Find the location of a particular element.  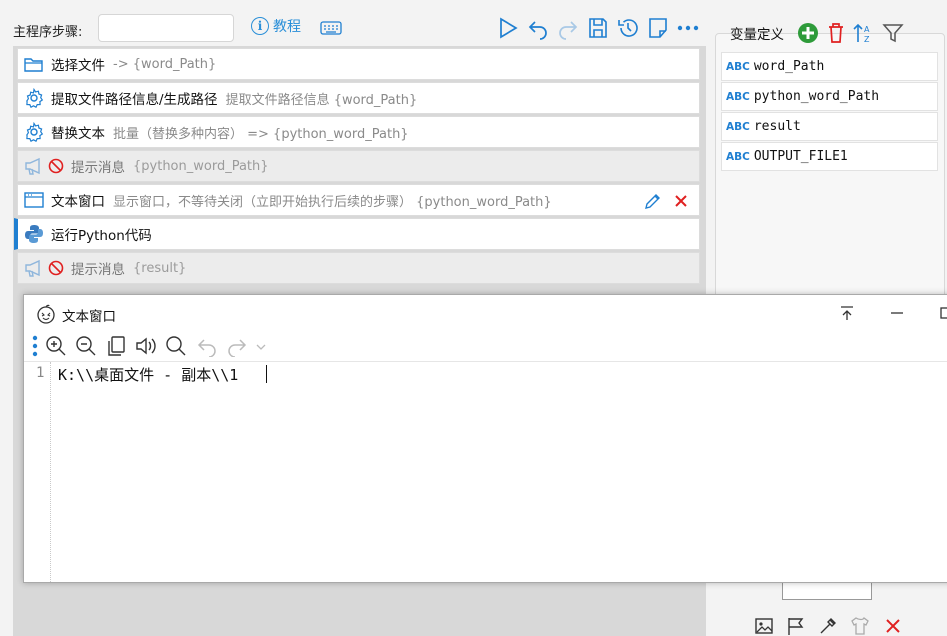

folder-icon is located at coordinates (34, 64).